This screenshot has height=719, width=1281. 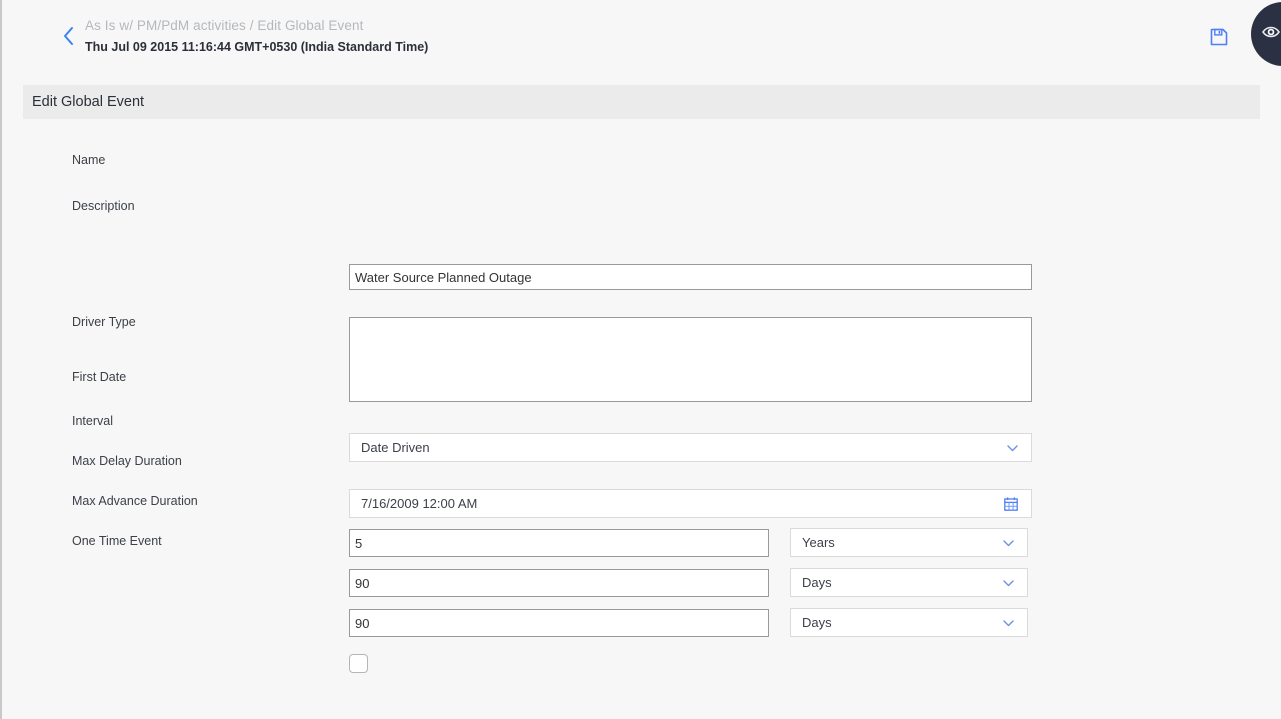 I want to click on section-header: Edit Global Event, so click(x=641, y=102).